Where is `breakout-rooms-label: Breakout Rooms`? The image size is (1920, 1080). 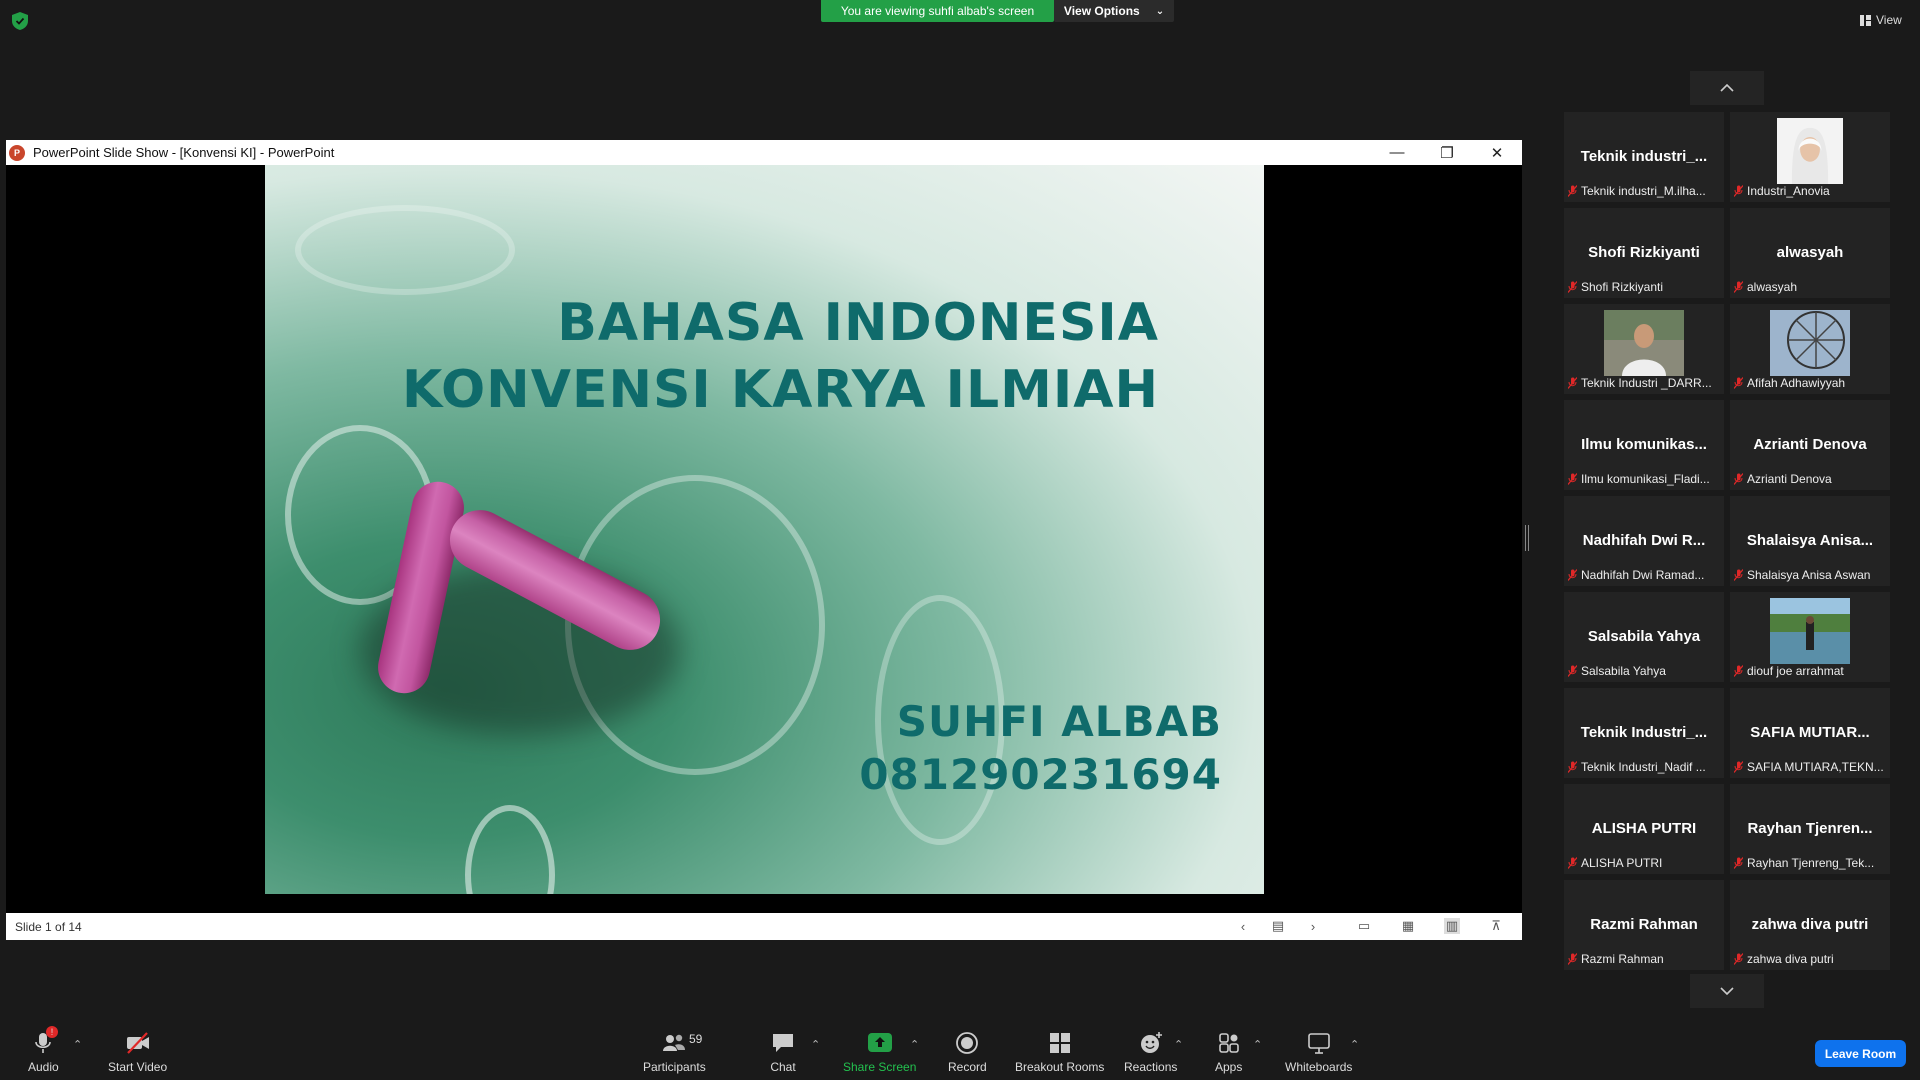 breakout-rooms-label: Breakout Rooms is located at coordinates (1060, 1067).